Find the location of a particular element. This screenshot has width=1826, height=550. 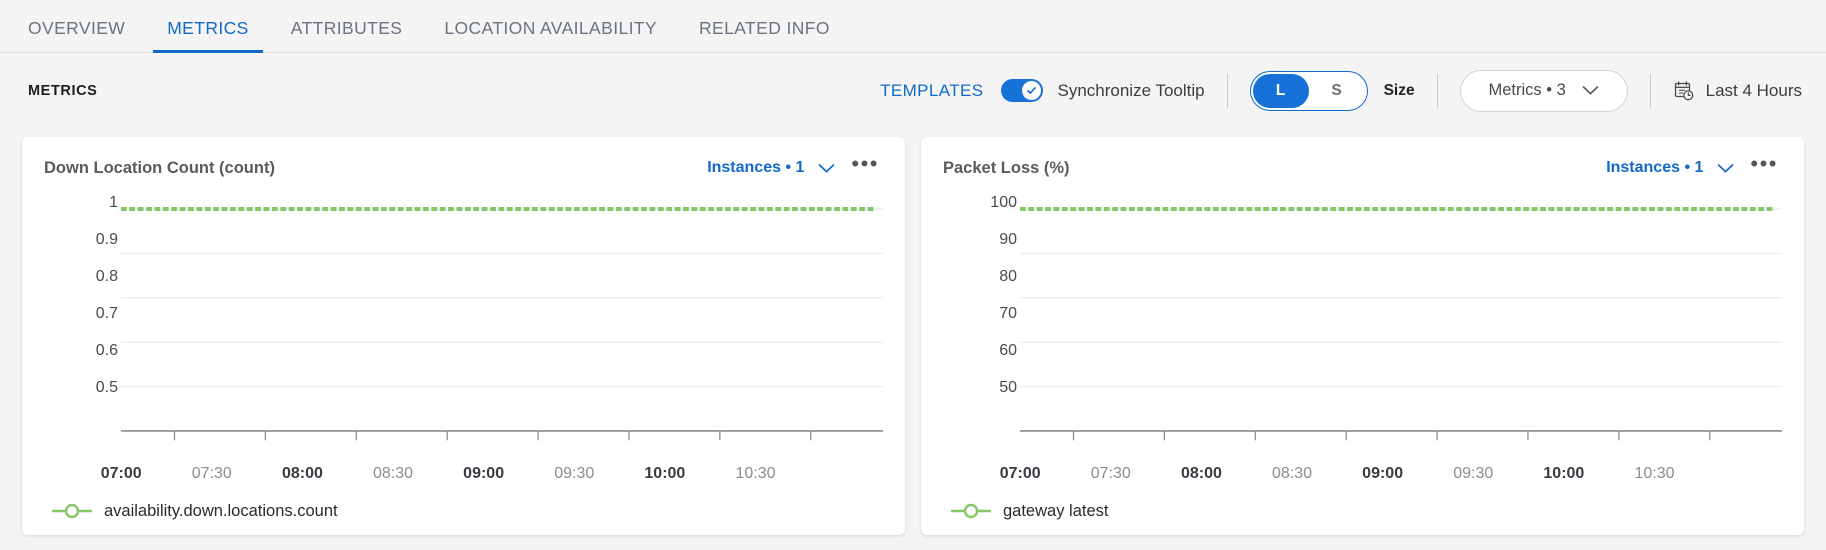

metrics-count-dropdown: Metrics • 3 is located at coordinates (1543, 90).